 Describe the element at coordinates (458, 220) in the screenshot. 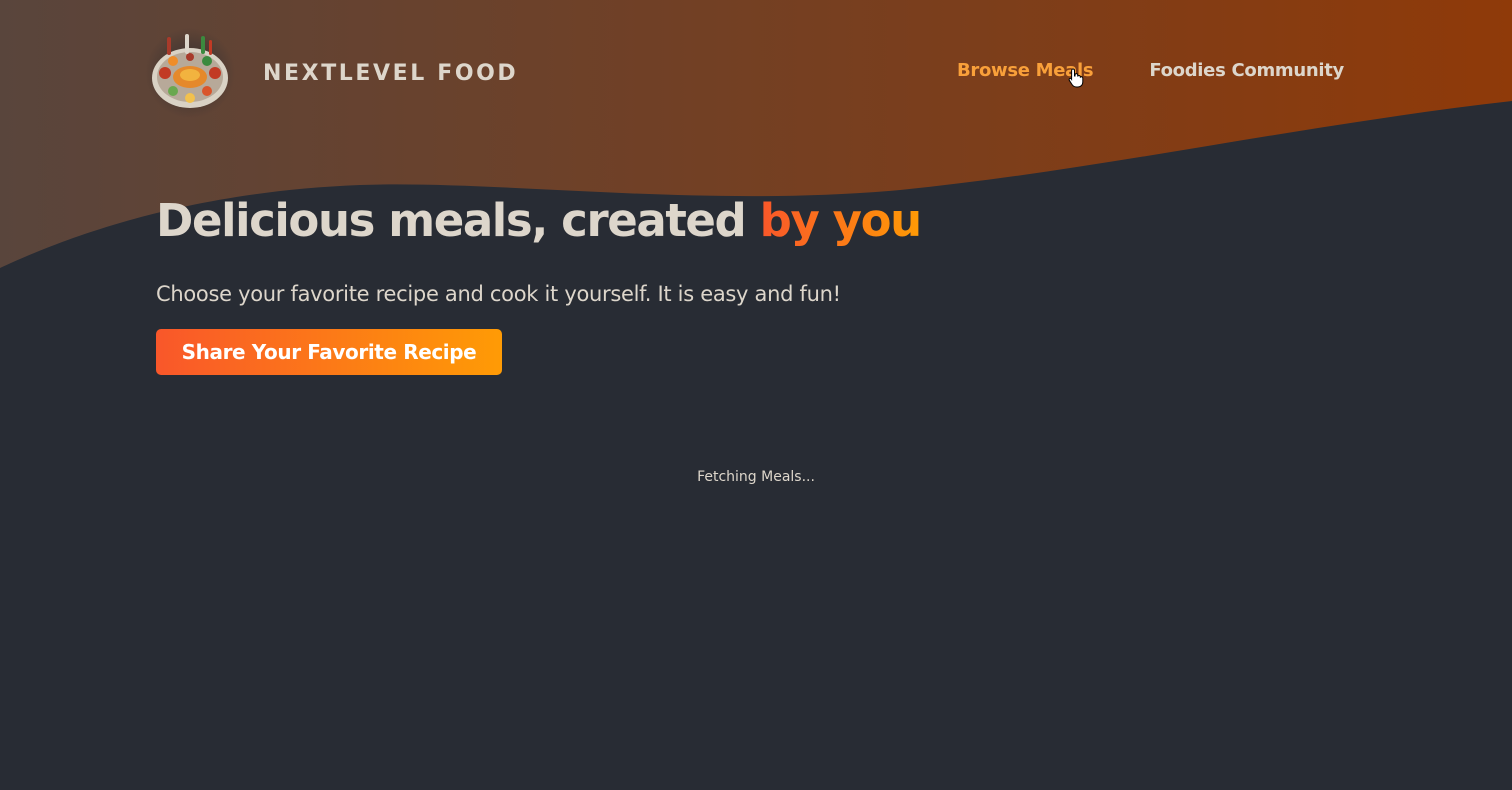

I see `hero-title-main: Delicious meals, created` at that location.